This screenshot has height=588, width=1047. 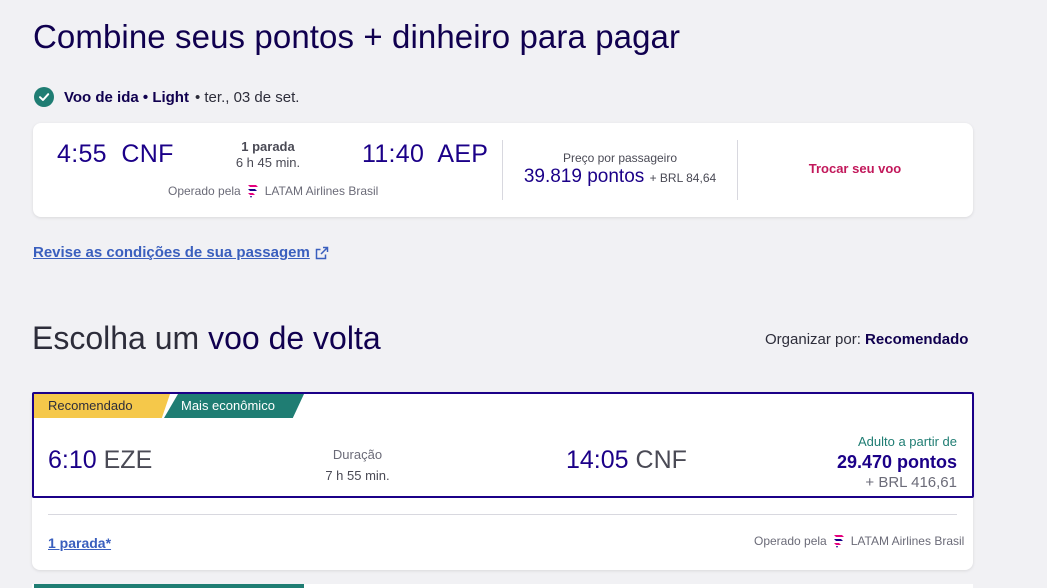 What do you see at coordinates (116, 338) in the screenshot?
I see `return-title-light: Escolha um` at bounding box center [116, 338].